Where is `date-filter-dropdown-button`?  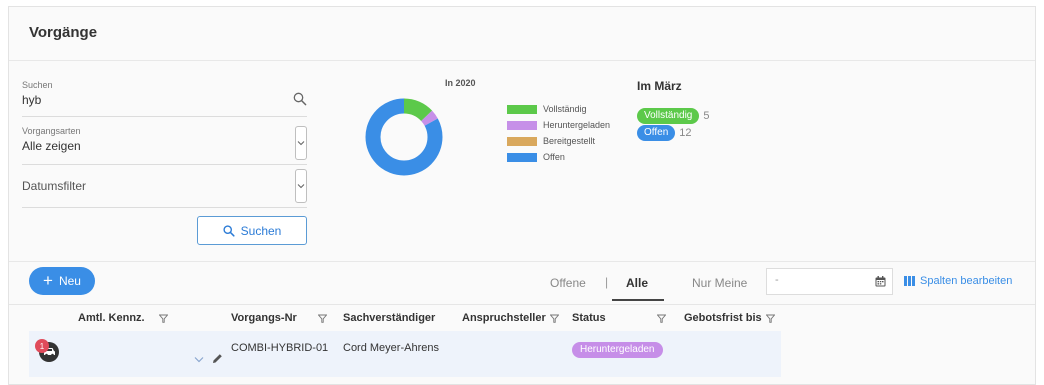 date-filter-dropdown-button is located at coordinates (301, 186).